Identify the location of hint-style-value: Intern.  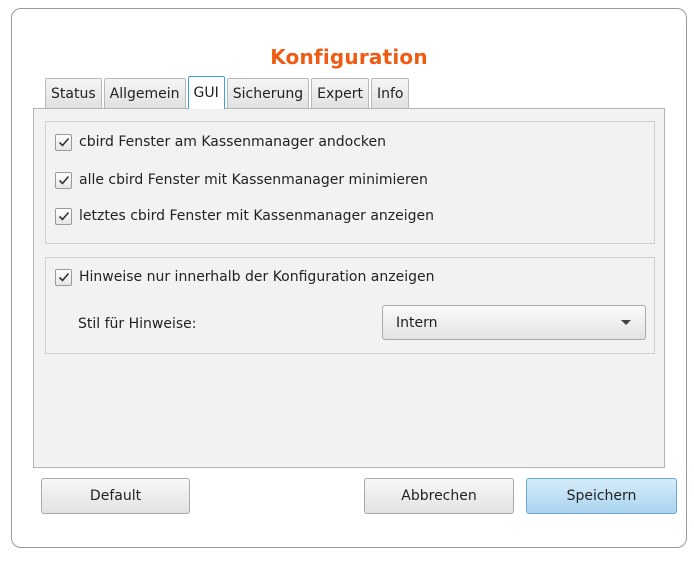
(417, 322).